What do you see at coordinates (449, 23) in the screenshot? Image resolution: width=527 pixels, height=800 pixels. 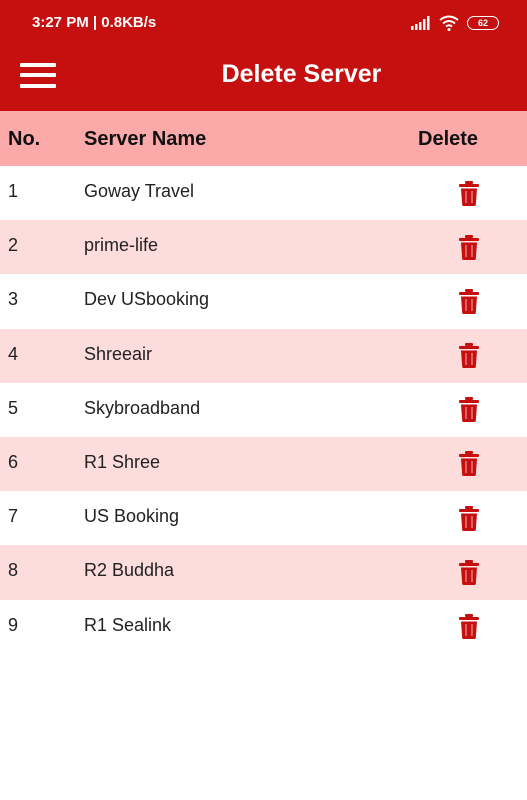 I see `wifi-icon` at bounding box center [449, 23].